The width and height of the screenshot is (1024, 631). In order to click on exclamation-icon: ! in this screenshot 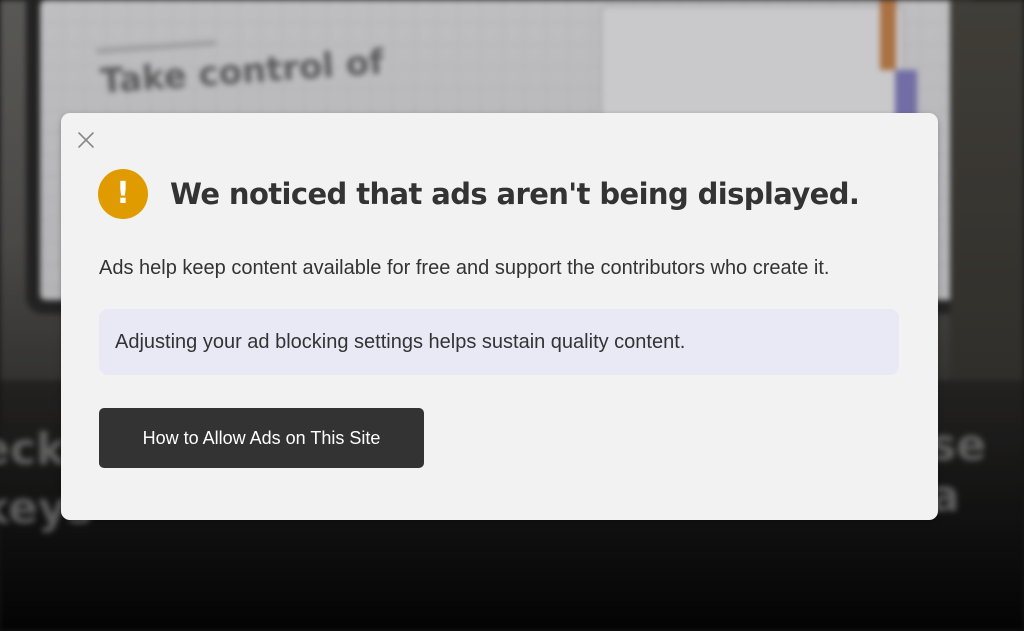, I will do `click(123, 194)`.